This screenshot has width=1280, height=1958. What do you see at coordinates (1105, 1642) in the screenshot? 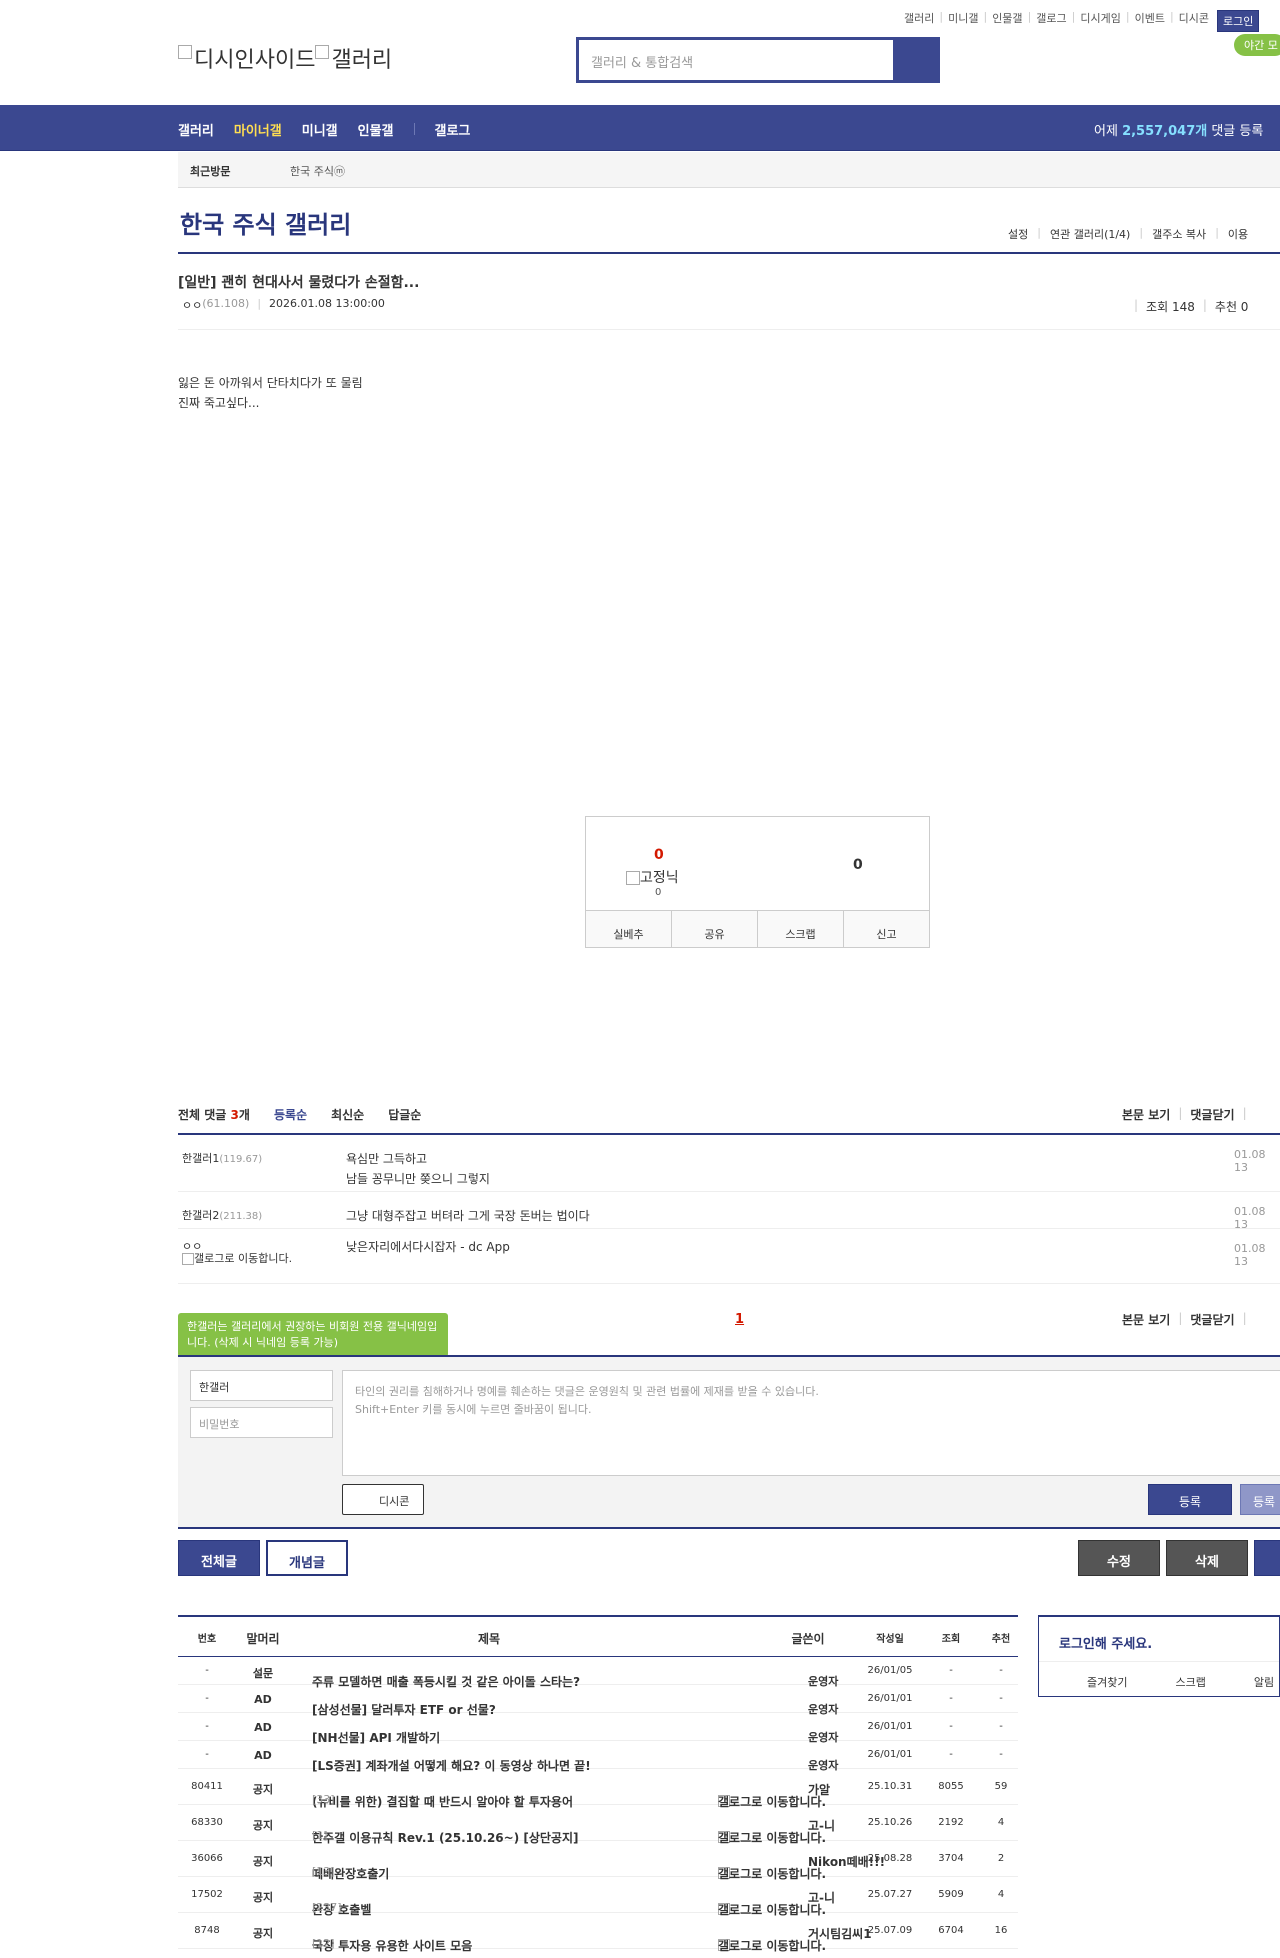
I see `login-prompt: 로그인해 주세요.` at bounding box center [1105, 1642].